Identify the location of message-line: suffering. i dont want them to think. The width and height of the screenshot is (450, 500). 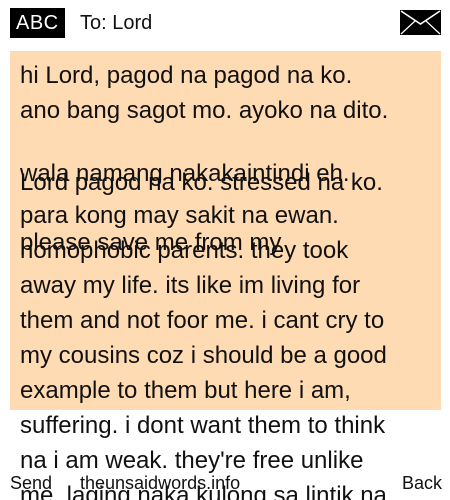
(203, 425).